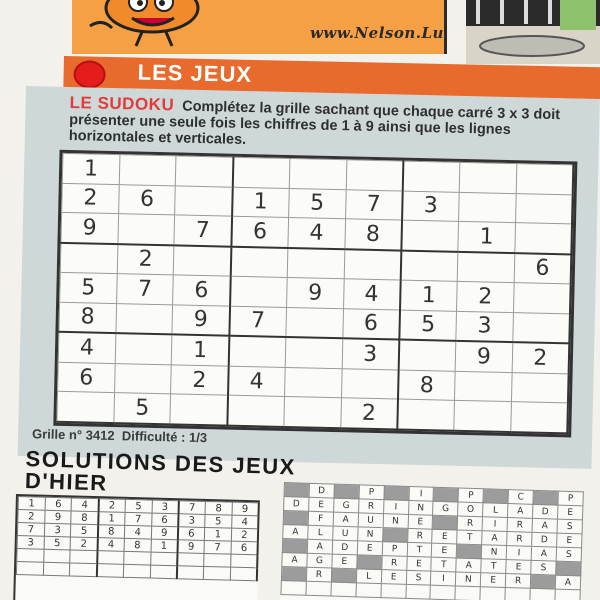 This screenshot has width=600, height=600. Describe the element at coordinates (31, 516) in the screenshot. I see `solution-cell: 2` at that location.